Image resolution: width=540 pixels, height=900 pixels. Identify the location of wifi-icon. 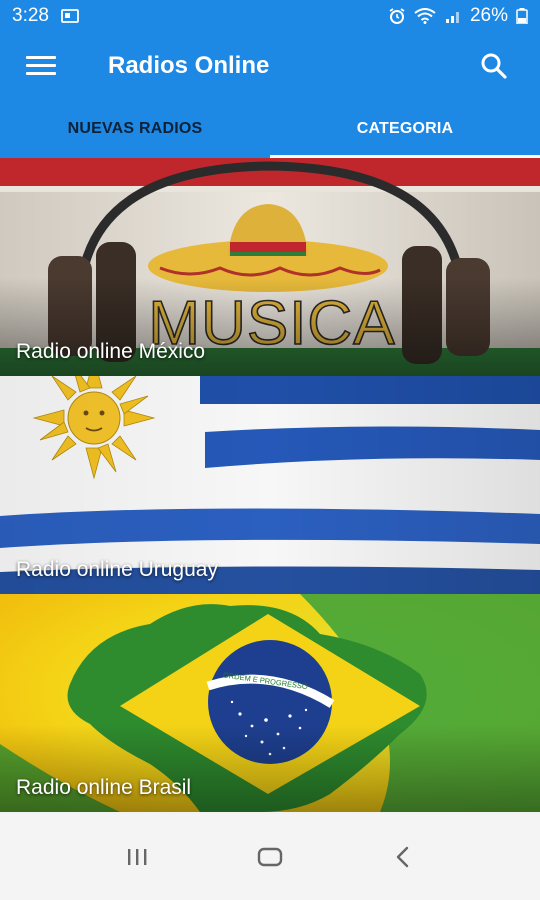
(425, 16).